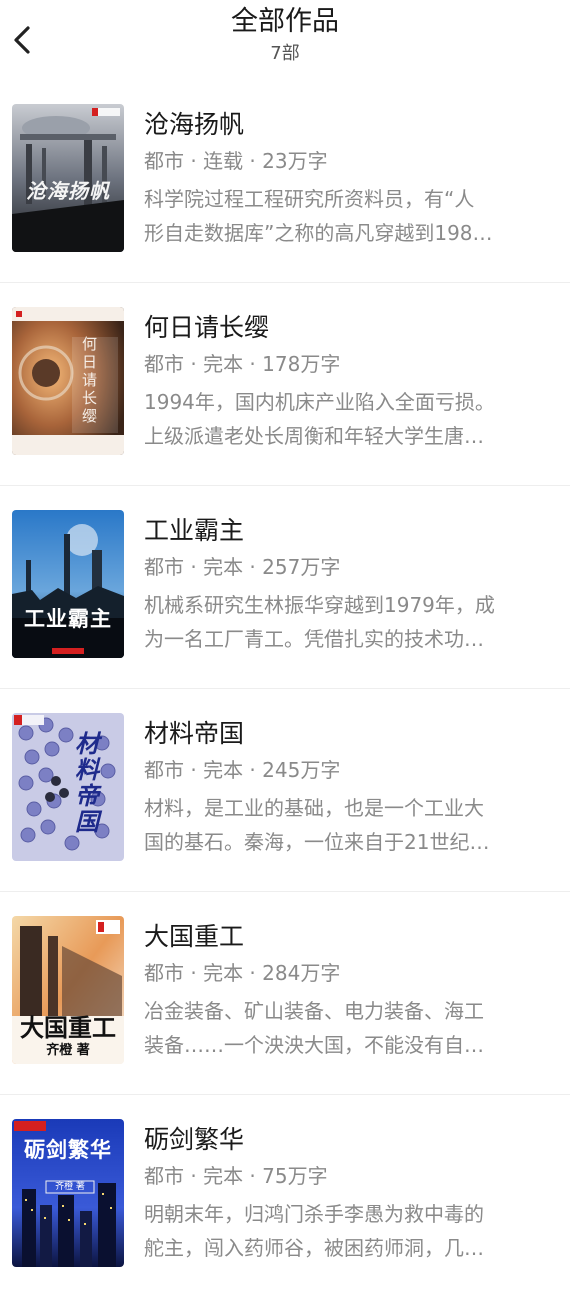  Describe the element at coordinates (319, 605) in the screenshot. I see `description-line: 机械系研究生林振华穿越到1979年，成` at that location.